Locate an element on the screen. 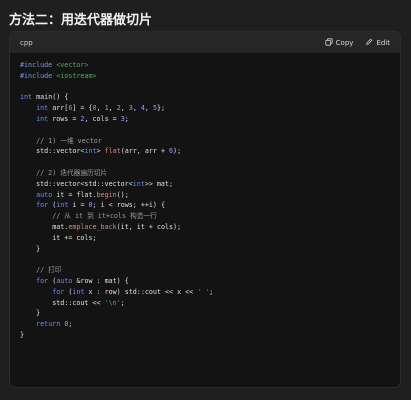 Image resolution: width=411 pixels, height=400 pixels. code-line: std::vector<std::vector<int>> mat; is located at coordinates (210, 184).